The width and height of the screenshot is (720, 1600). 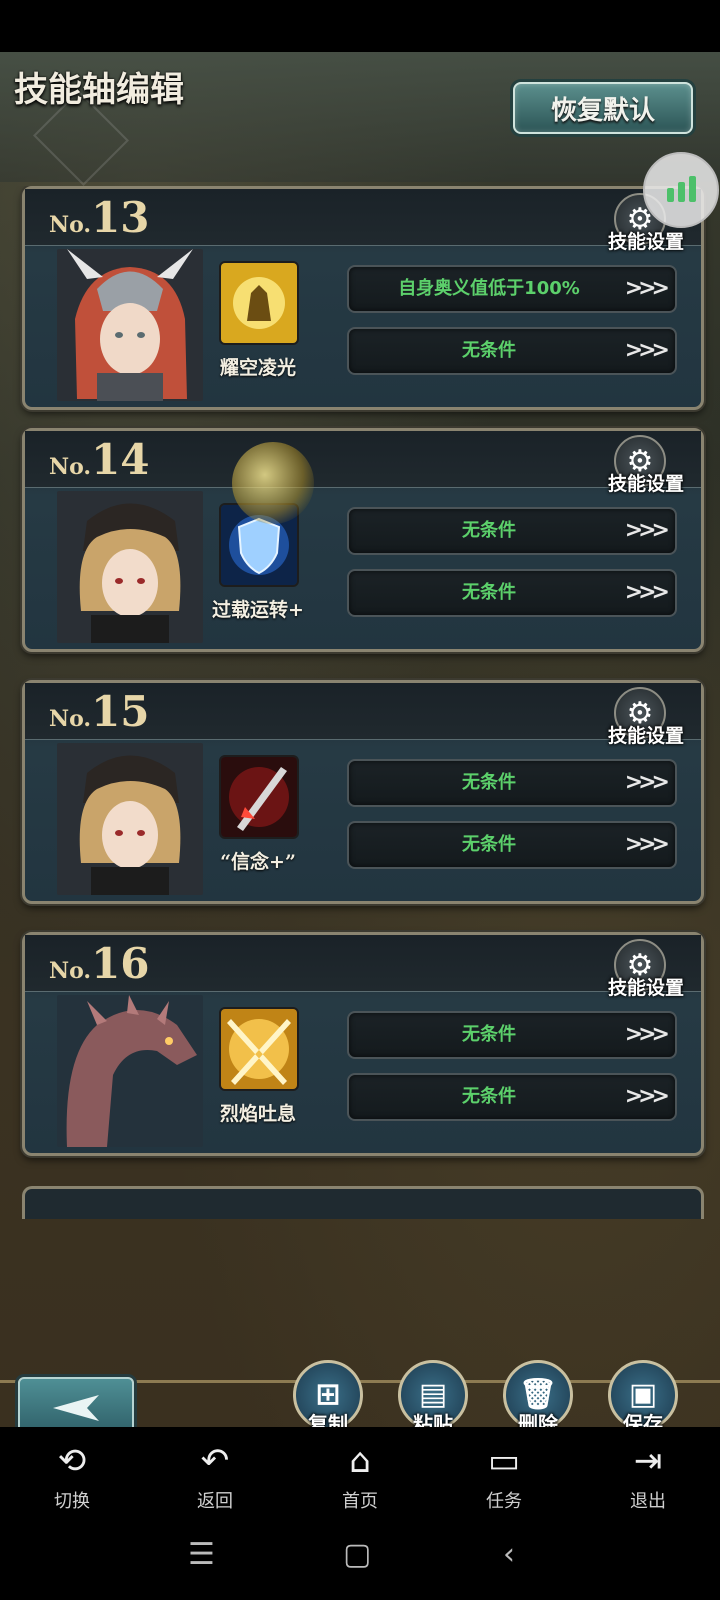 I want to click on nav-back-label: 返回, so click(x=215, y=1501).